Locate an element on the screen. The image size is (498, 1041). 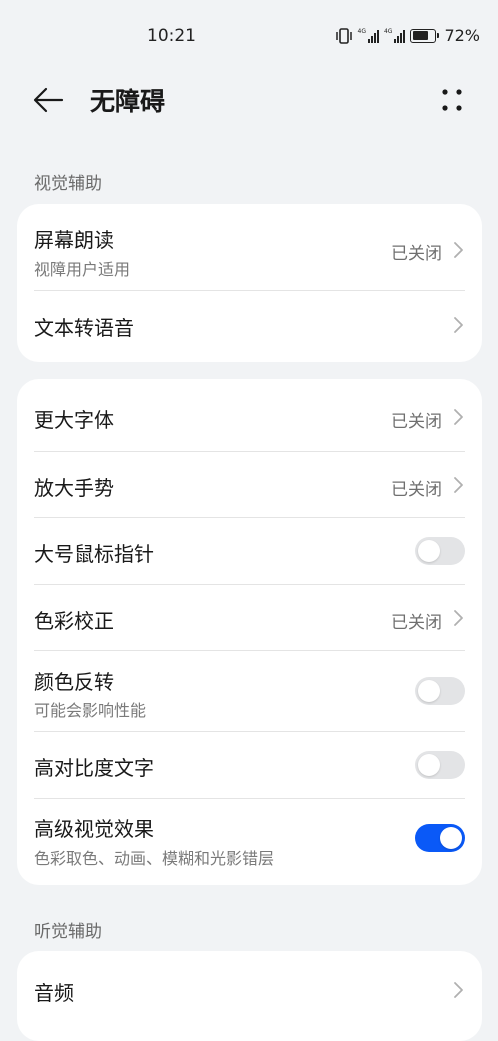
vibrate-icon is located at coordinates (343, 35).